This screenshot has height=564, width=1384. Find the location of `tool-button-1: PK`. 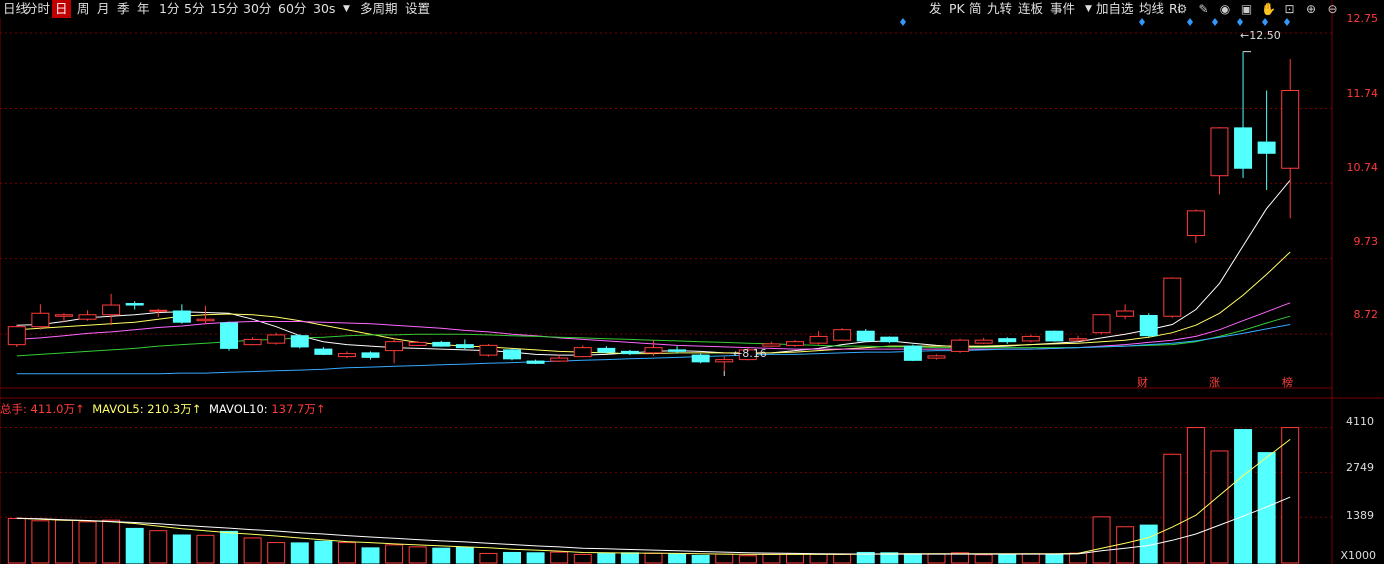

tool-button-1: PK is located at coordinates (957, 9).